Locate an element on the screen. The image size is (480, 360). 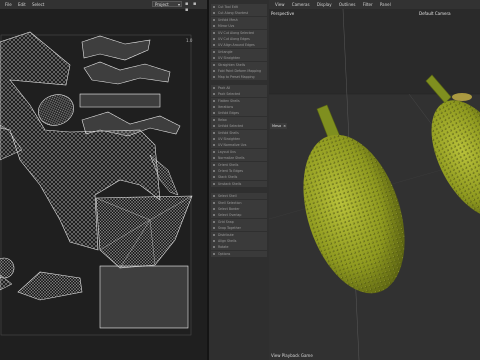
command-item: Iterations is located at coordinates (239, 107).